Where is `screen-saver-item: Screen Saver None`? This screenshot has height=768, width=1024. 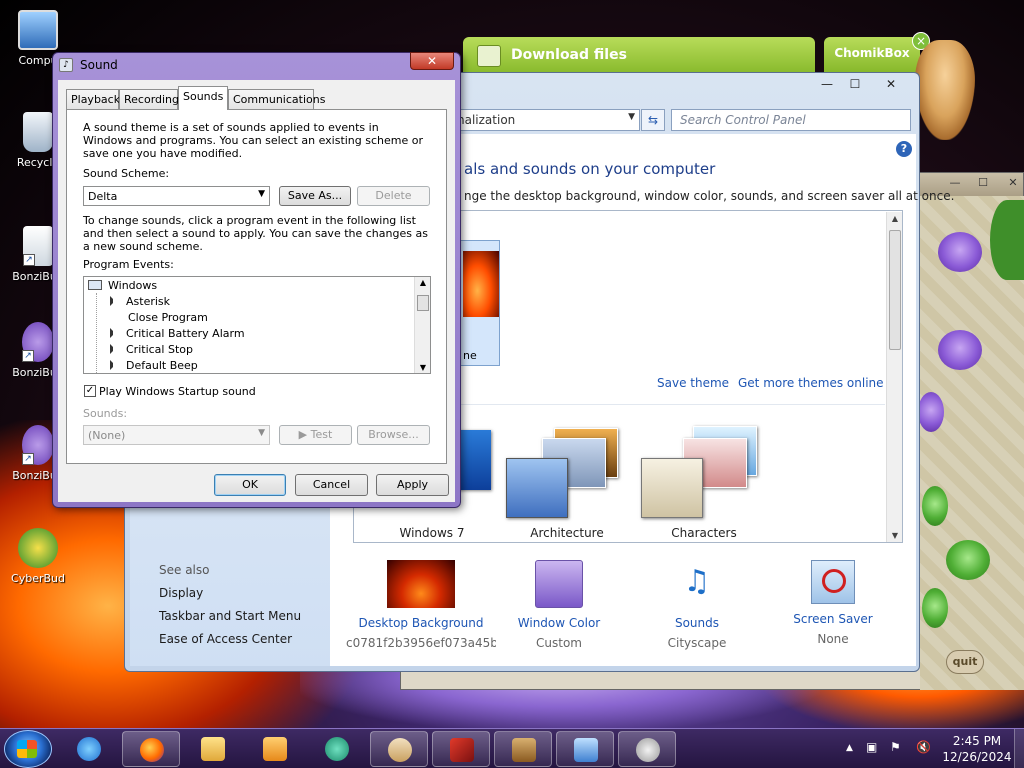 screen-saver-item: Screen Saver None is located at coordinates (833, 603).